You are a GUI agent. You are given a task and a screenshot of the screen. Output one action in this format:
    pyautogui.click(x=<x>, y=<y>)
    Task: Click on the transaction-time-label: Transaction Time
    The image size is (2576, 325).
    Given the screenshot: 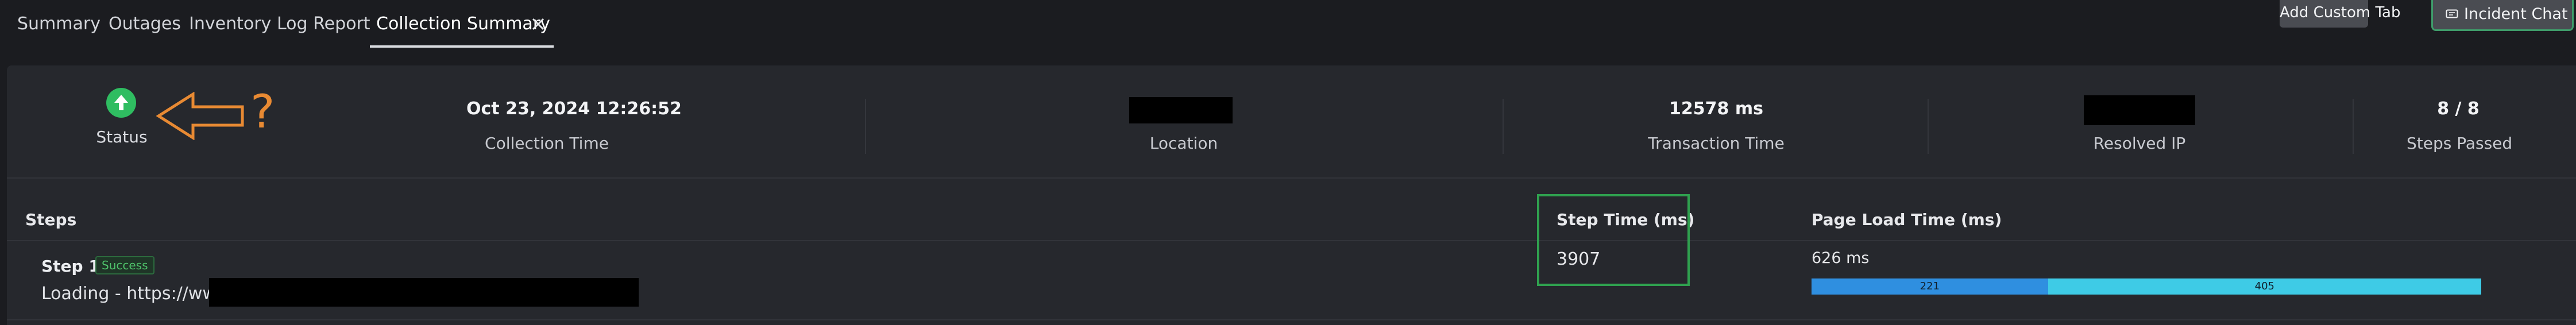 What is the action you would take?
    pyautogui.click(x=1716, y=143)
    